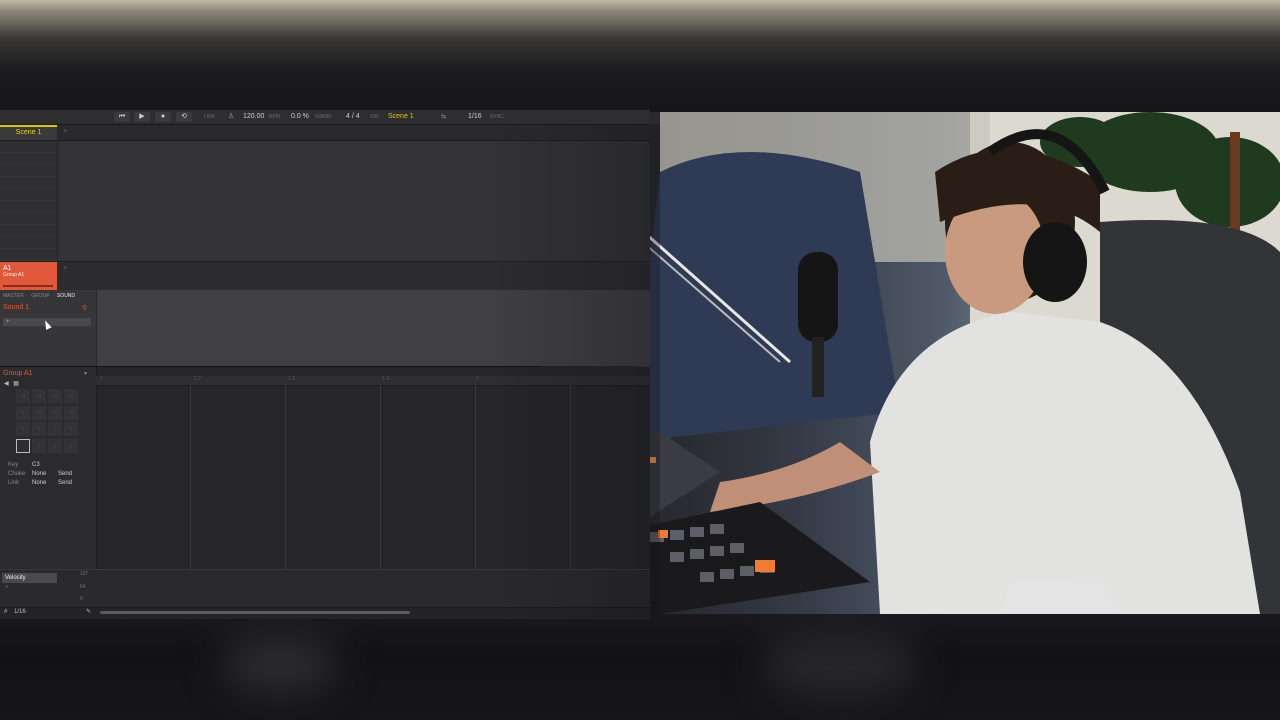  Describe the element at coordinates (16, 384) in the screenshot. I see `grid-icon: ▦` at that location.